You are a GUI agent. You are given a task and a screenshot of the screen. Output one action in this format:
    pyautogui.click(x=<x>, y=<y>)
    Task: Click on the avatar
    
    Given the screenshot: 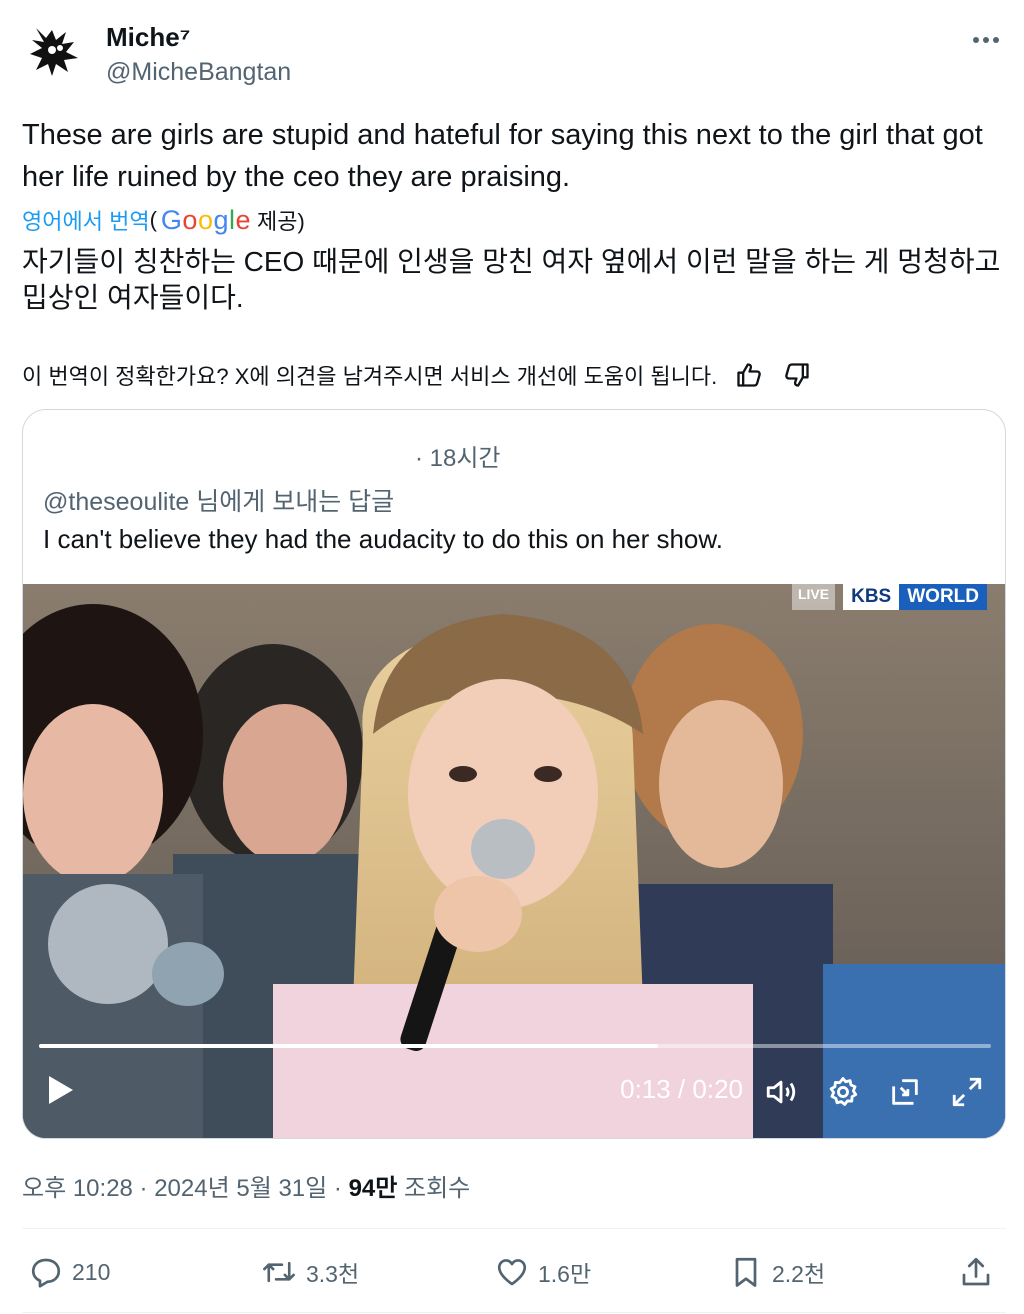 What is the action you would take?
    pyautogui.click(x=55, y=51)
    